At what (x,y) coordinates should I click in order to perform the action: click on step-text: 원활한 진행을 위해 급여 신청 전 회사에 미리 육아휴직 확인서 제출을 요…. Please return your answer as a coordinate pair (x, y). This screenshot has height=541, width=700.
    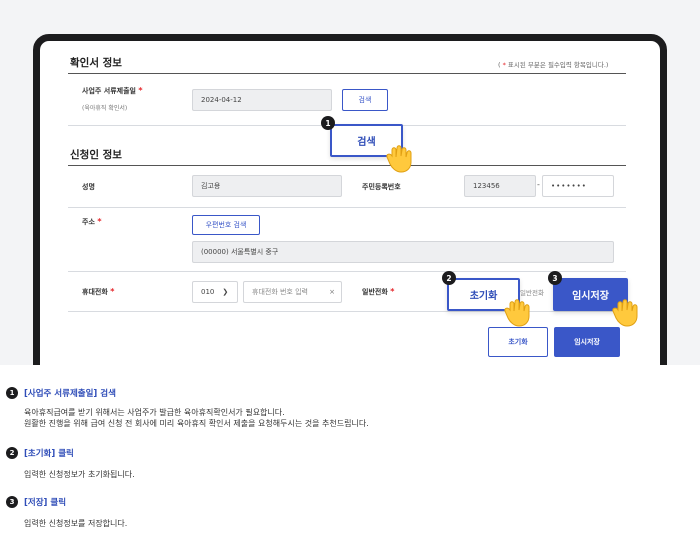
    Looking at the image, I should click on (196, 423).